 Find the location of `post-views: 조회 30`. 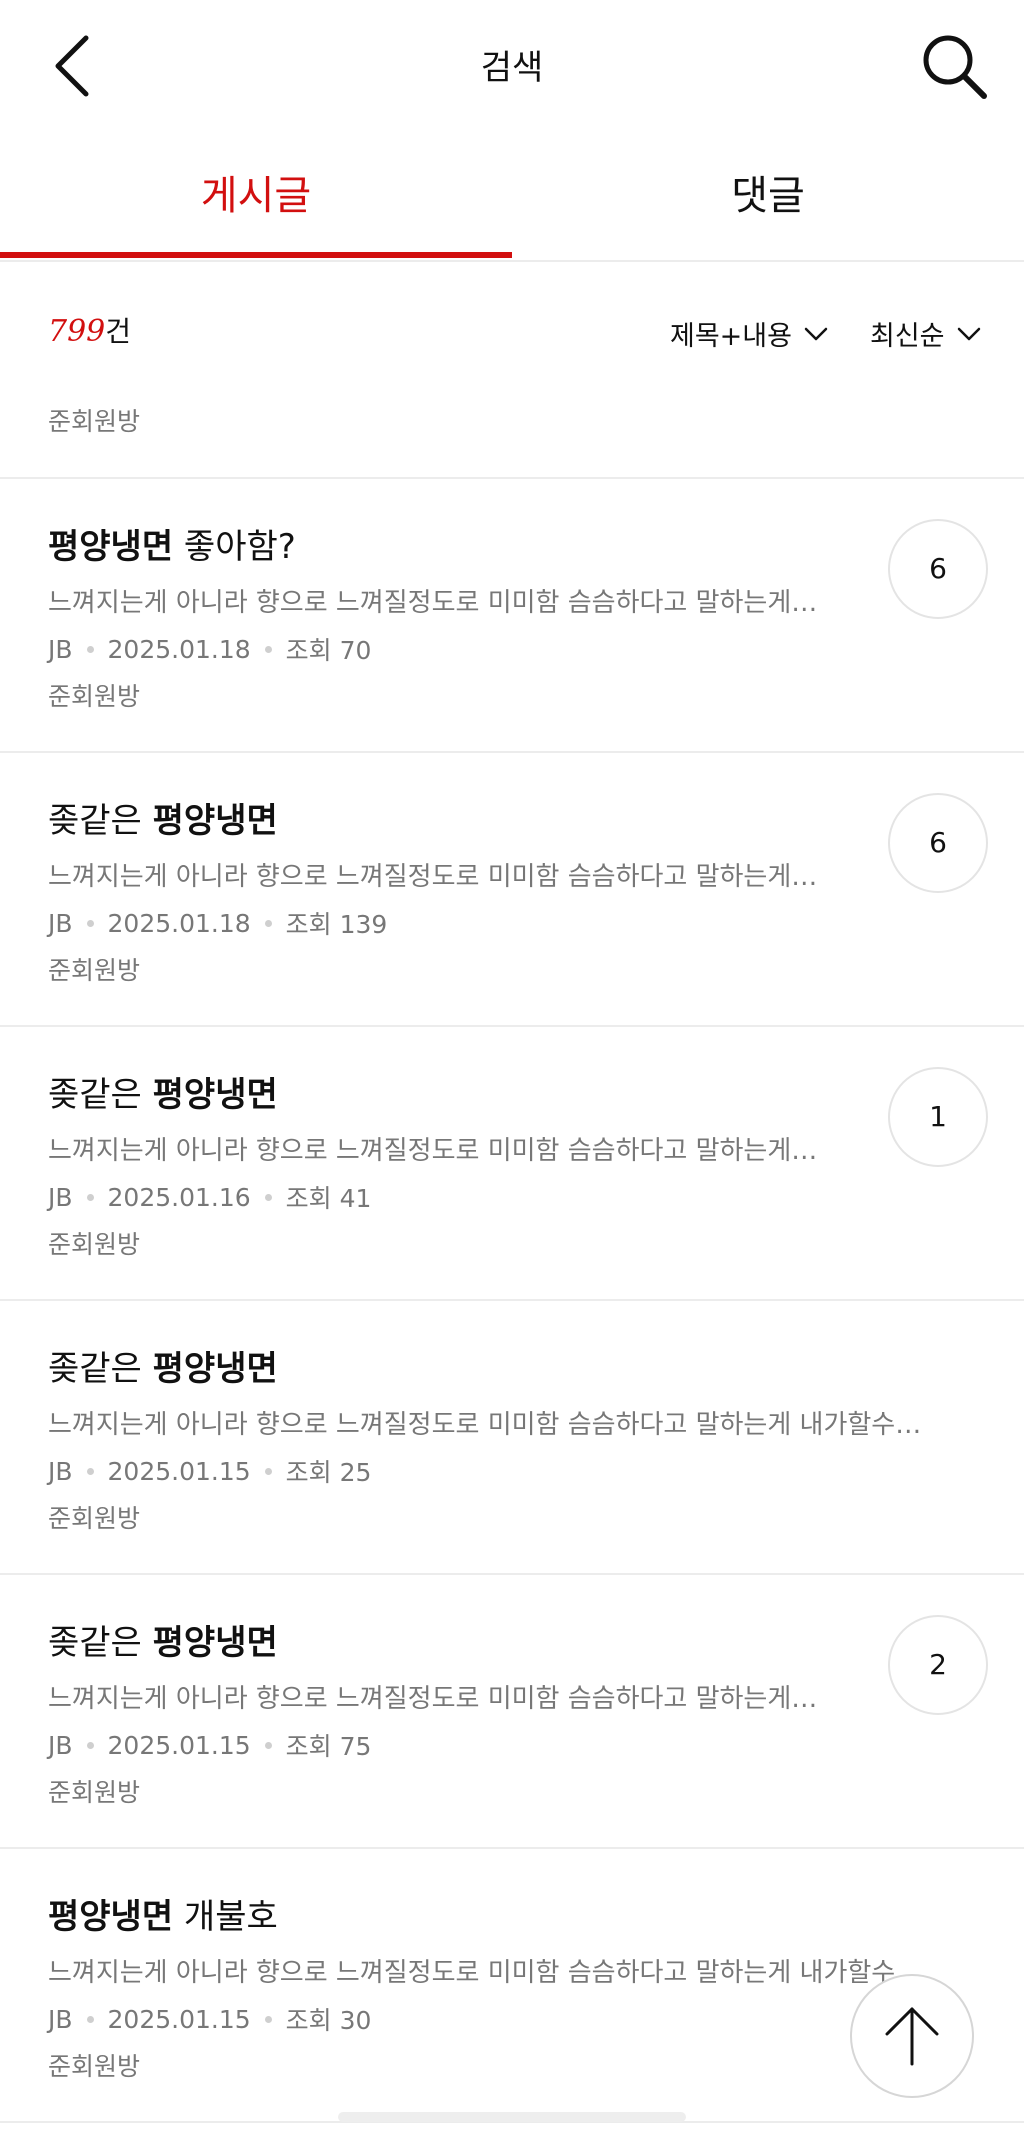

post-views: 조회 30 is located at coordinates (328, 2020).